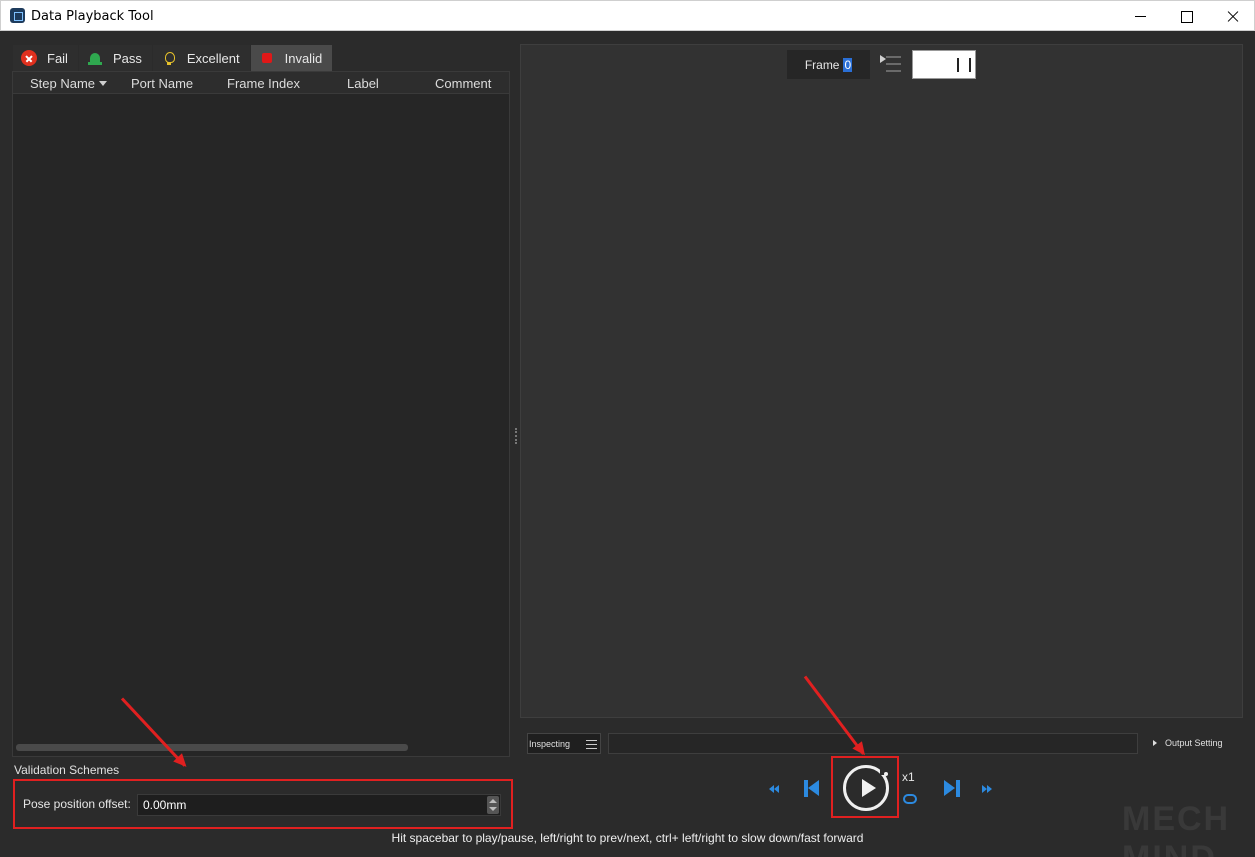 This screenshot has width=1255, height=857. What do you see at coordinates (493, 805) in the screenshot?
I see `pose-offset-spinner` at bounding box center [493, 805].